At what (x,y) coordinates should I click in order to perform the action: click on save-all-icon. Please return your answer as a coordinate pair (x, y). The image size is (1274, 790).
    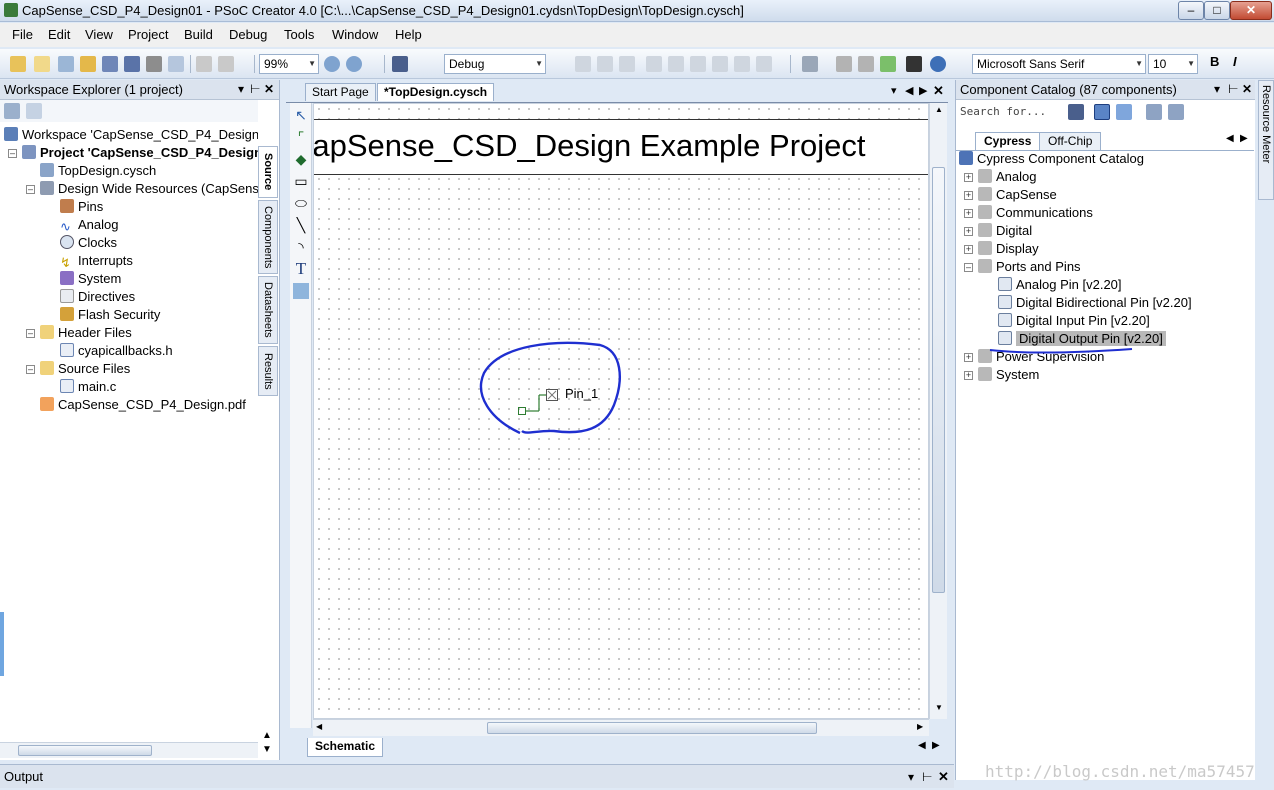
    Looking at the image, I should click on (132, 64).